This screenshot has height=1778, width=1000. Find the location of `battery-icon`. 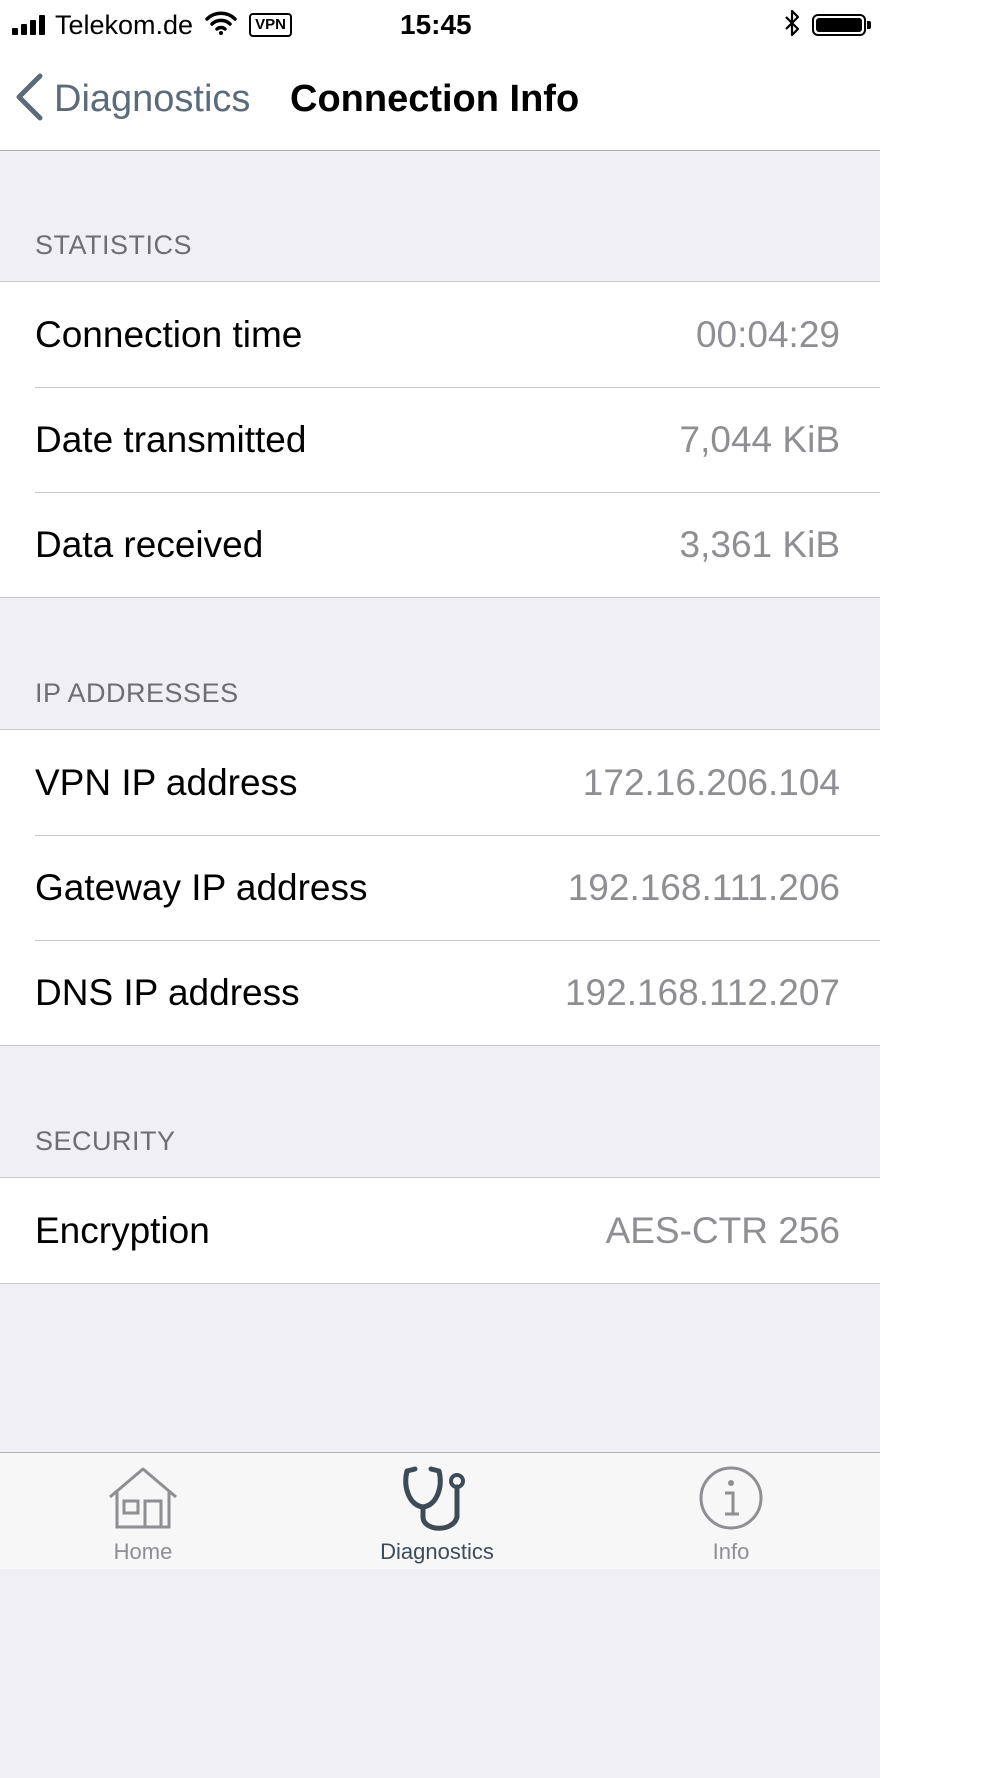

battery-icon is located at coordinates (841, 25).